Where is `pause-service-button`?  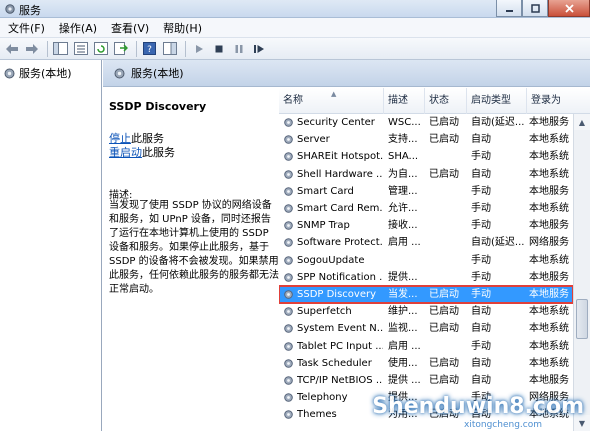 pause-service-button is located at coordinates (238, 48).